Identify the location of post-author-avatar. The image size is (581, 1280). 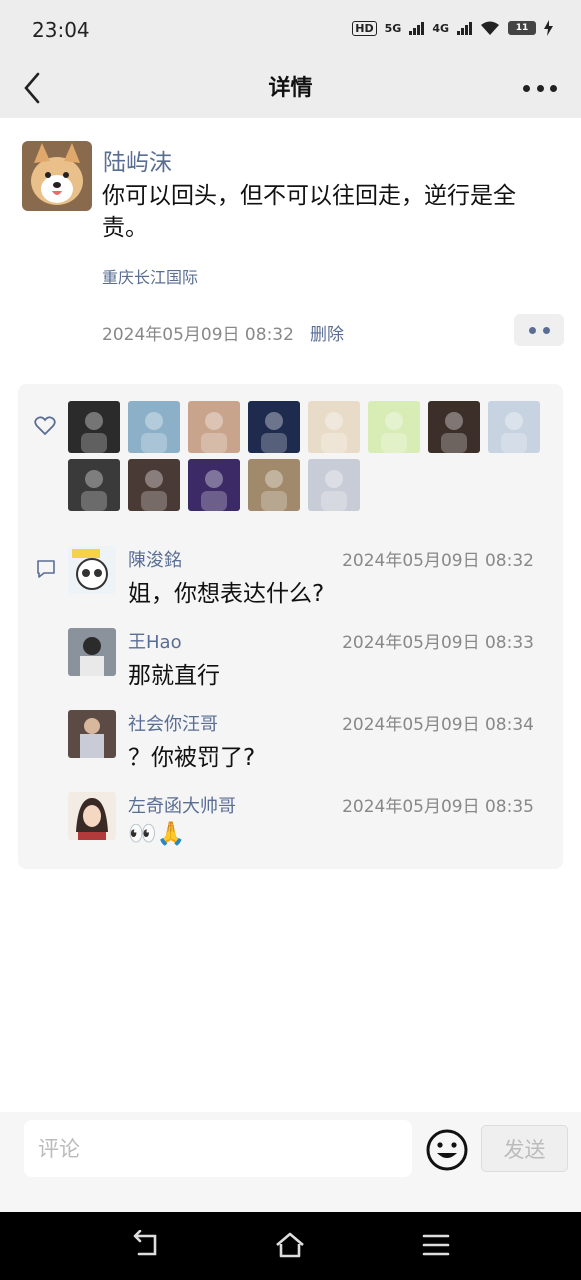
(57, 176).